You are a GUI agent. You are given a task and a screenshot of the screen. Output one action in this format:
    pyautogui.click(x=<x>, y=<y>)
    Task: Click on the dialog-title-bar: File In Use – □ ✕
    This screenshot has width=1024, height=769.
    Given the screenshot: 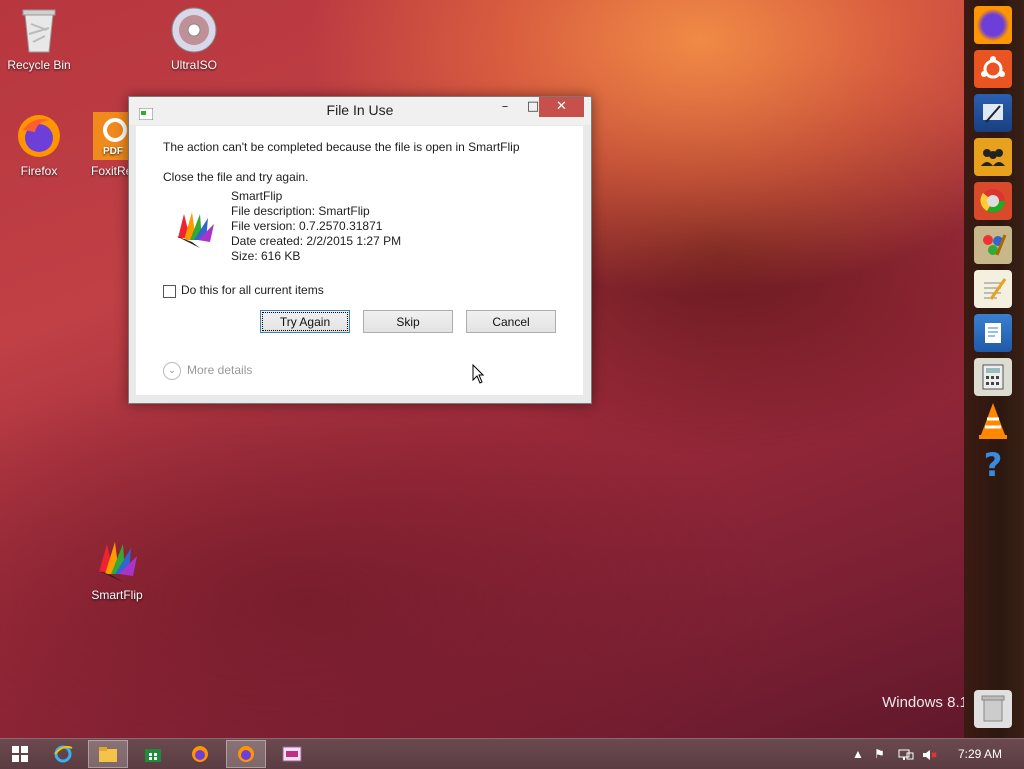 What is the action you would take?
    pyautogui.click(x=360, y=111)
    